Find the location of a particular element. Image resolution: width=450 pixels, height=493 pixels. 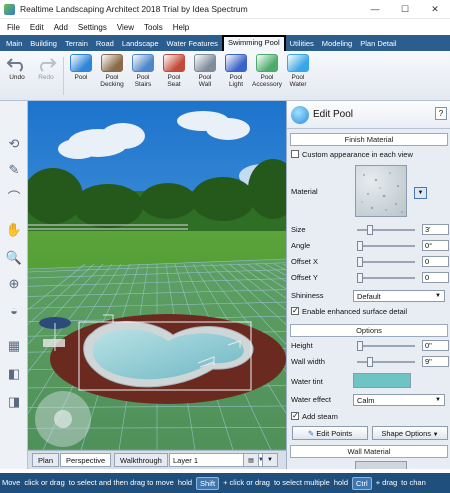

offset-x-value: 0 is located at coordinates (435, 261).